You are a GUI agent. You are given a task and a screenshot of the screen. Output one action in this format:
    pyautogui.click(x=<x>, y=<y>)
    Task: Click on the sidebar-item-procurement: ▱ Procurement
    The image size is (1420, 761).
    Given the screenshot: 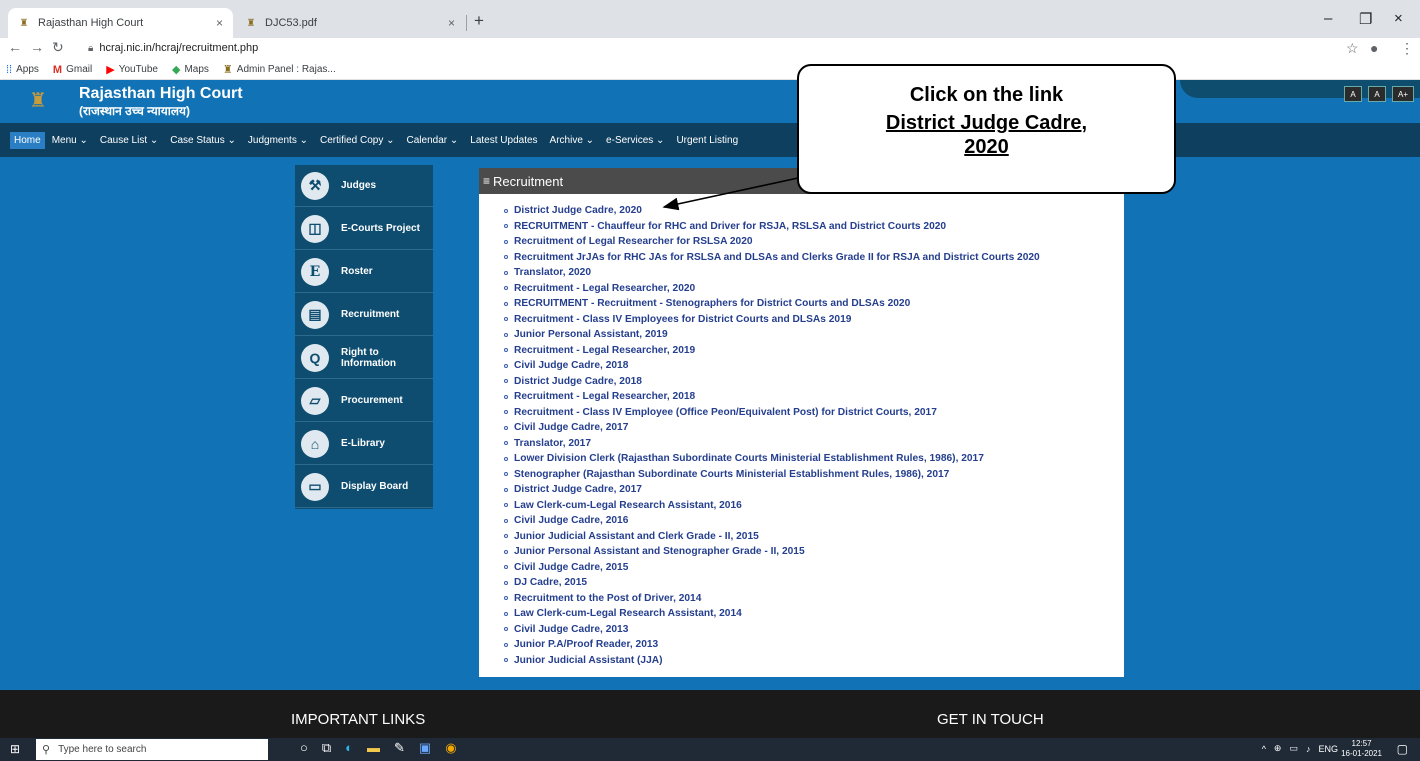 What is the action you would take?
    pyautogui.click(x=364, y=401)
    